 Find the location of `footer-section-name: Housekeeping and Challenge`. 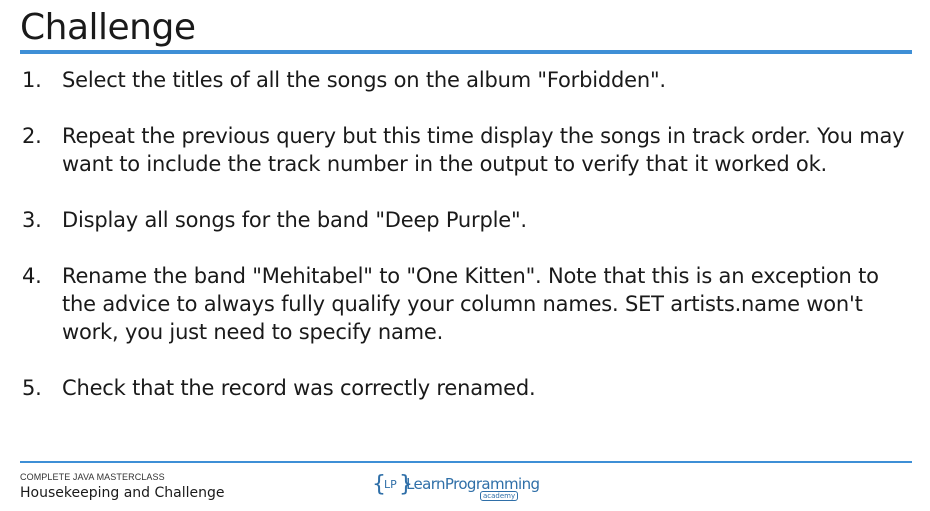

footer-section-name: Housekeeping and Challenge is located at coordinates (122, 493).